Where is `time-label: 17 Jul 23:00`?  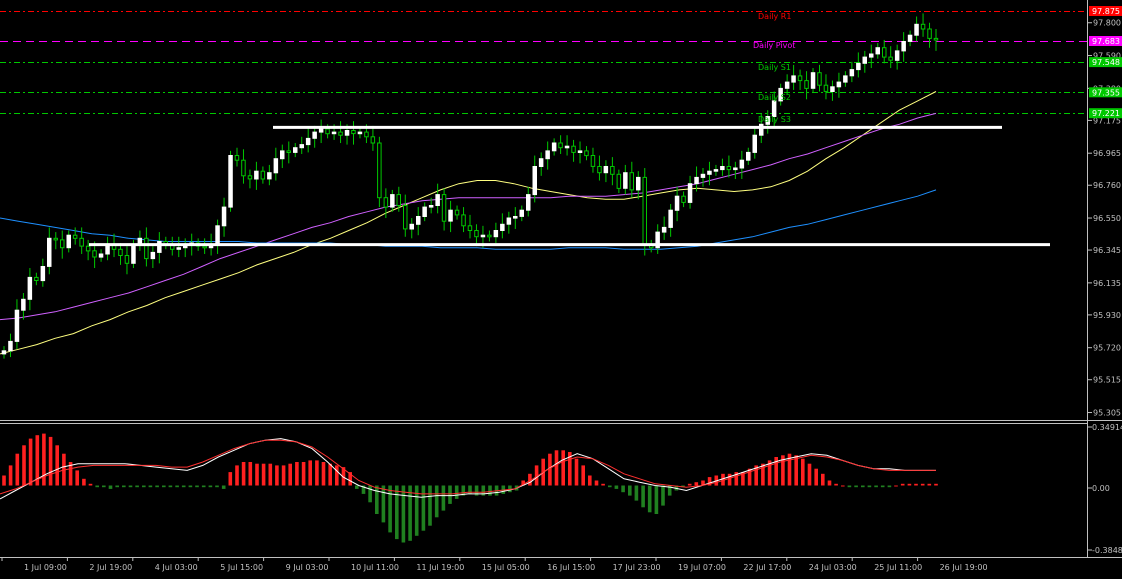
time-label: 17 Jul 23:00 is located at coordinates (637, 567).